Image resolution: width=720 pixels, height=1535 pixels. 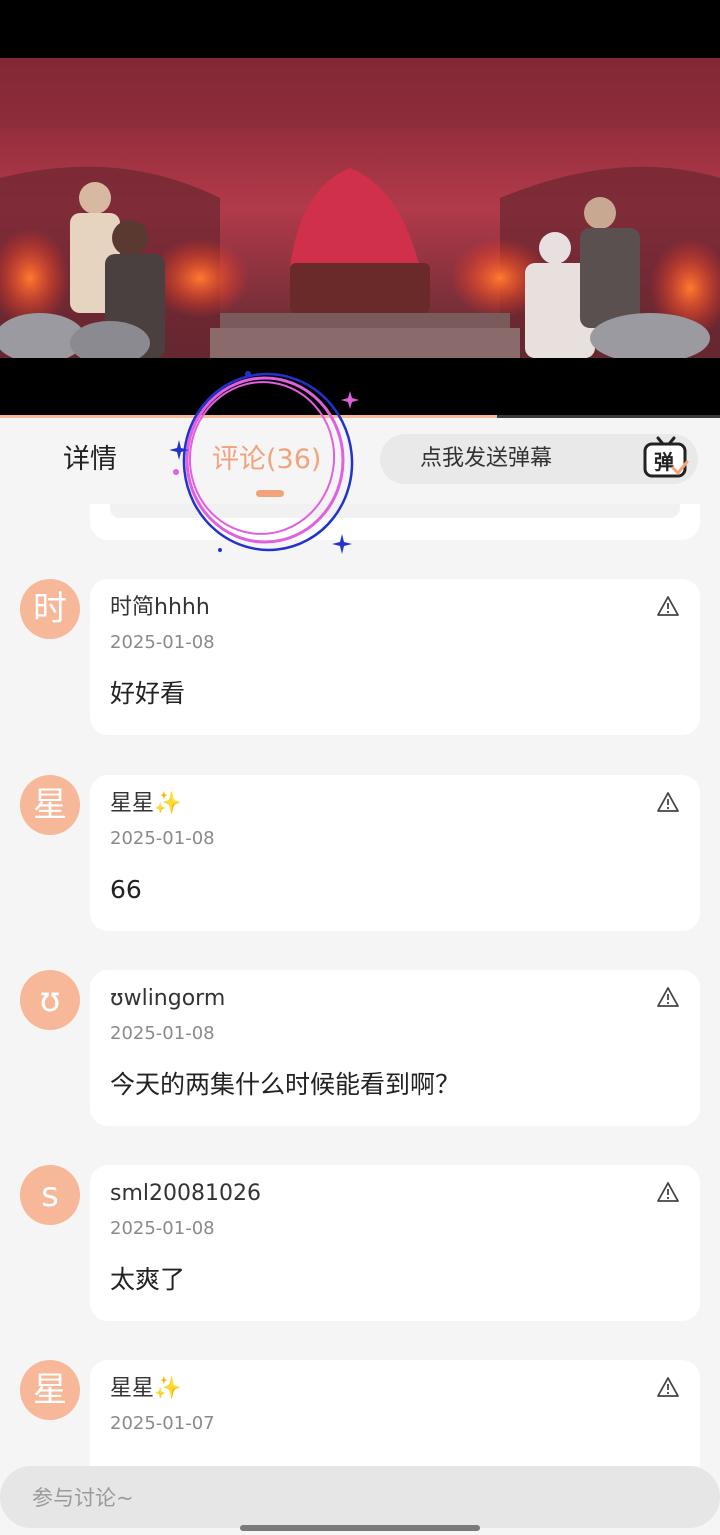 What do you see at coordinates (664, 462) in the screenshot?
I see `danmaku-icon-char: 弹` at bounding box center [664, 462].